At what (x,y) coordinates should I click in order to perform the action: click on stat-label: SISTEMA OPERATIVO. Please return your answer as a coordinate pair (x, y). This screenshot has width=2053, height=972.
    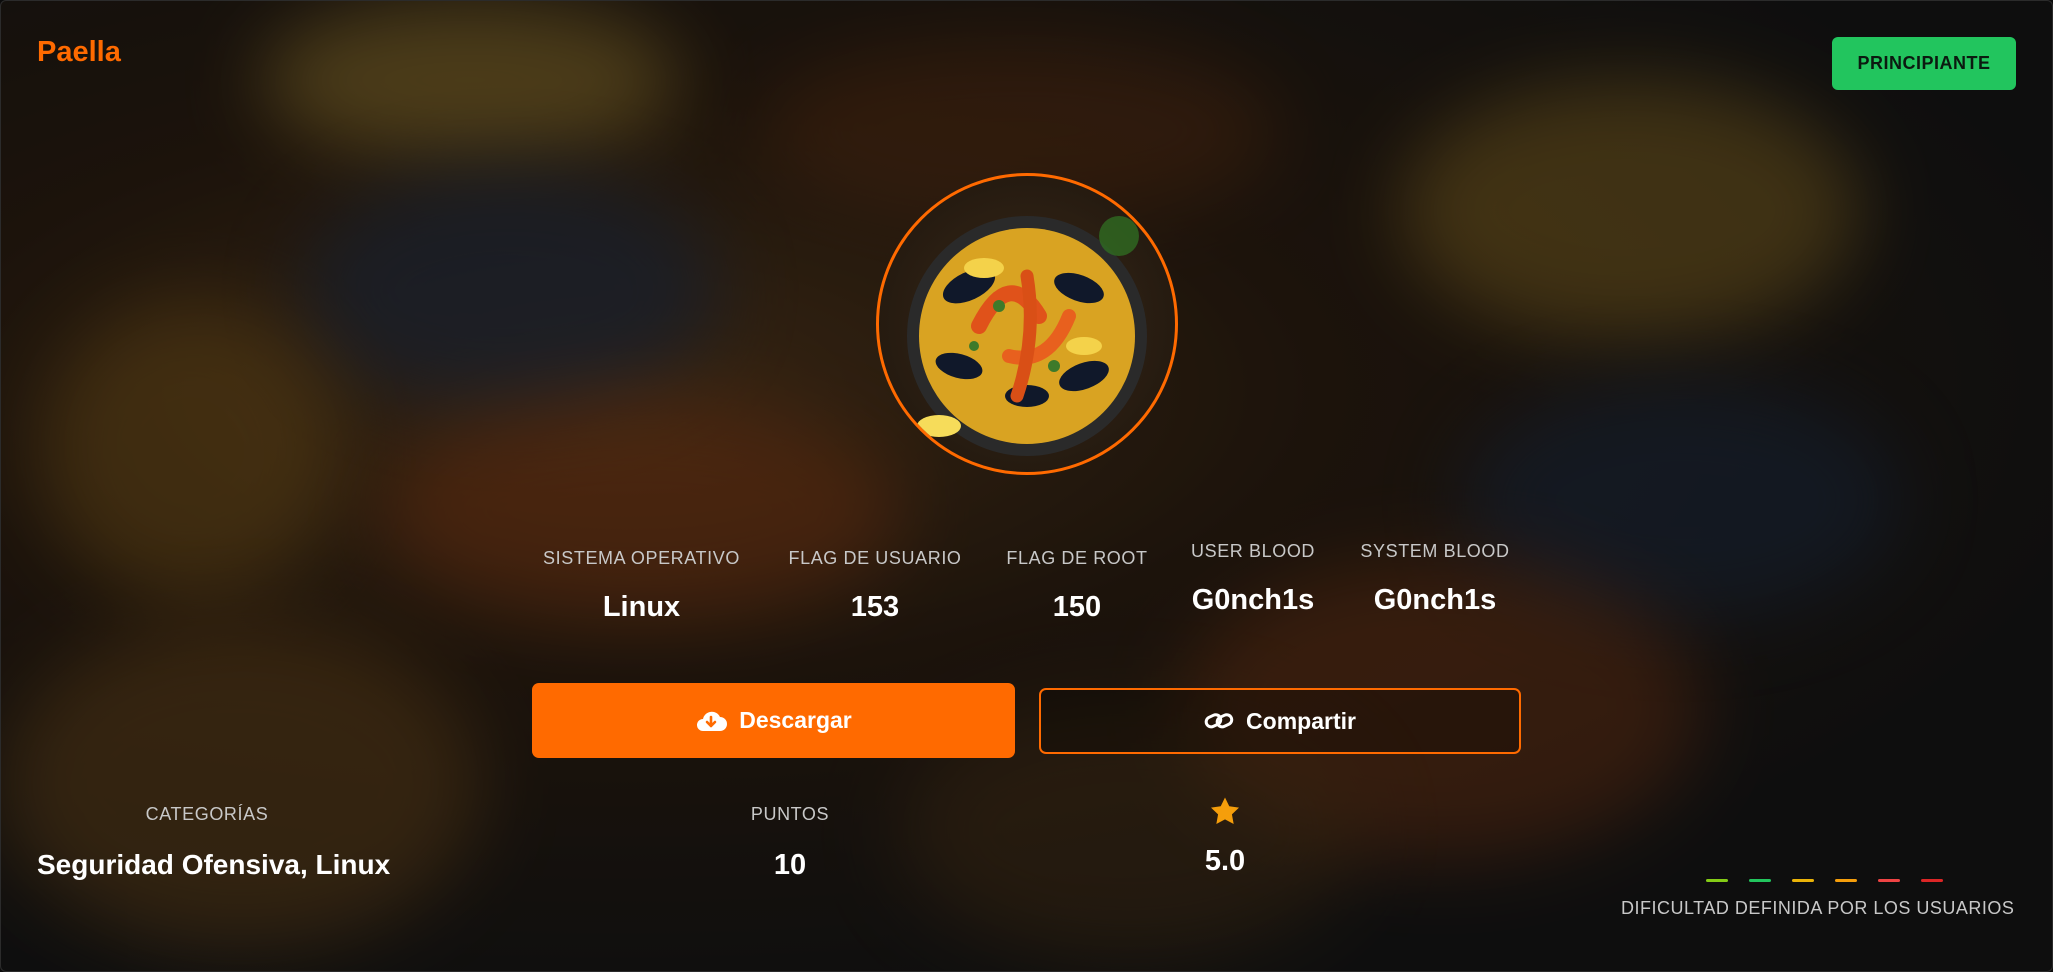
    Looking at the image, I should click on (641, 558).